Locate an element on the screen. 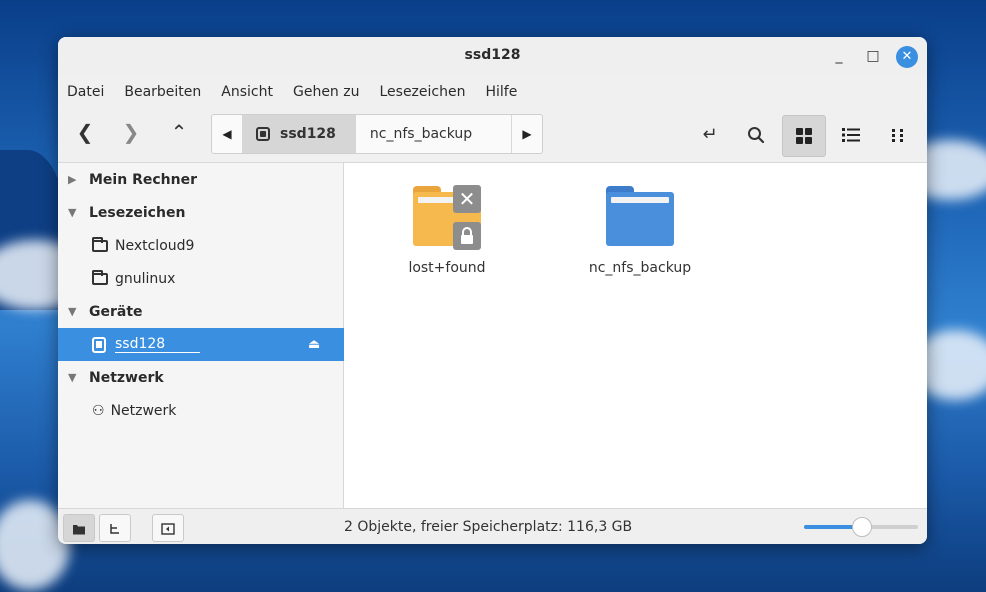 This screenshot has width=986, height=592. toolbar: ❮ ❯ ⌃ ◀ ssd128 nc_nfs_backup ▶ ↵ is located at coordinates (492, 134).